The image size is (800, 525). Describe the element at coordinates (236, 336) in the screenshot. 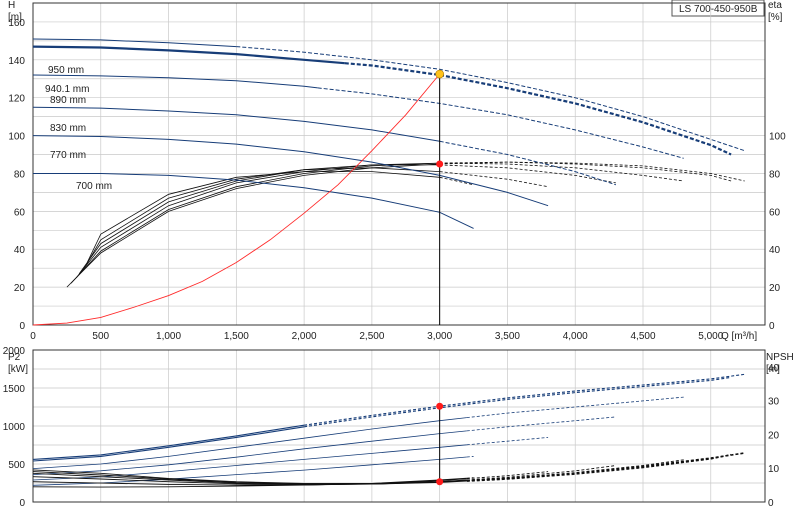

I see `flow-tick-label: 1,500` at that location.